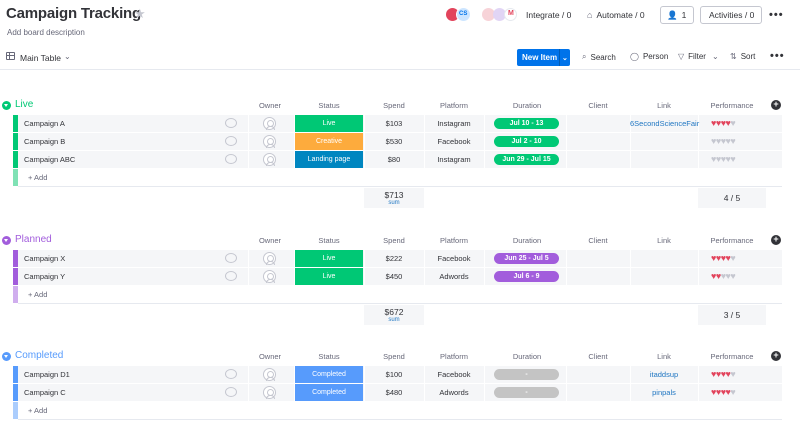 This screenshot has height=424, width=800. What do you see at coordinates (140, 14) in the screenshot?
I see `favorite-star-icon: ★` at bounding box center [140, 14].